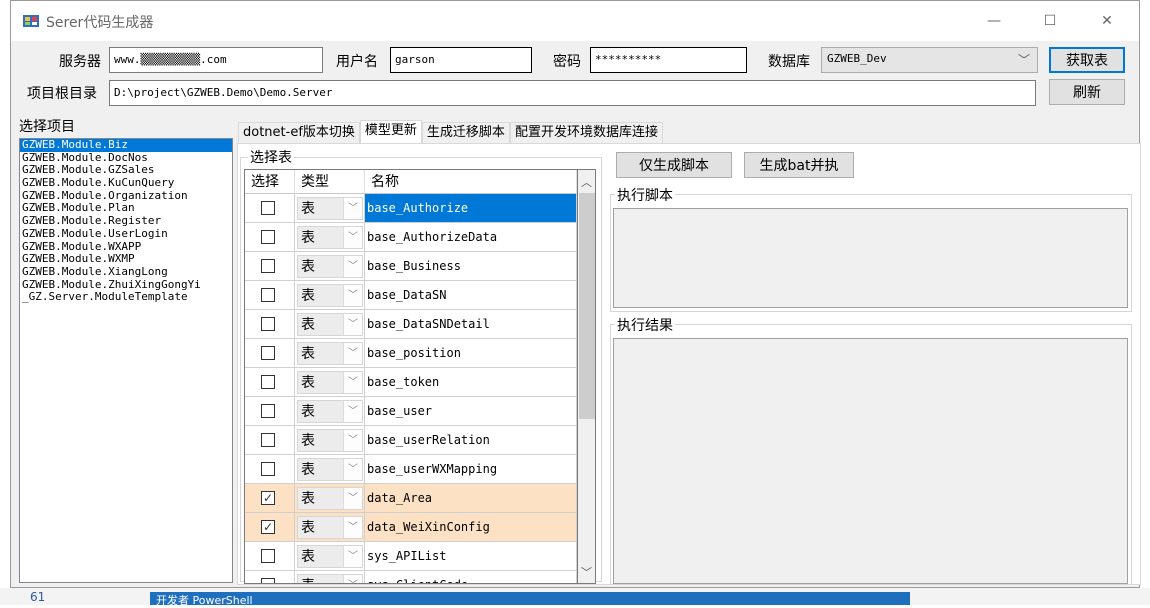  Describe the element at coordinates (994, 21) in the screenshot. I see `minimize-button: —` at that location.